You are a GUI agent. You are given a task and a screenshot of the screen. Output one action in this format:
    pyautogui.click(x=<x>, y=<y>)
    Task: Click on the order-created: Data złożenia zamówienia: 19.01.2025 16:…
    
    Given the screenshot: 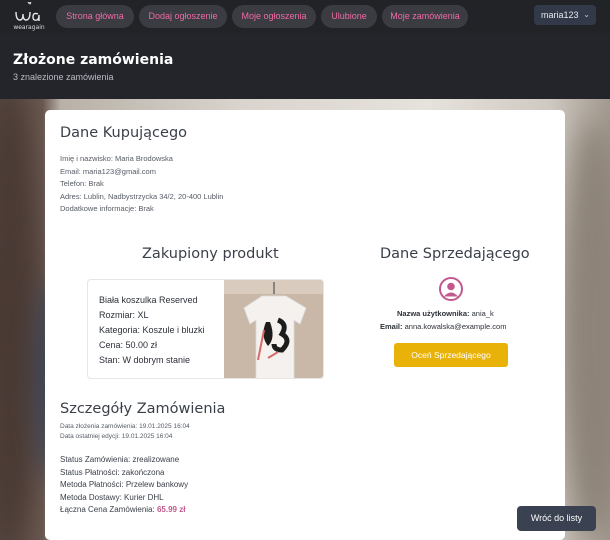 What is the action you would take?
    pyautogui.click(x=125, y=426)
    